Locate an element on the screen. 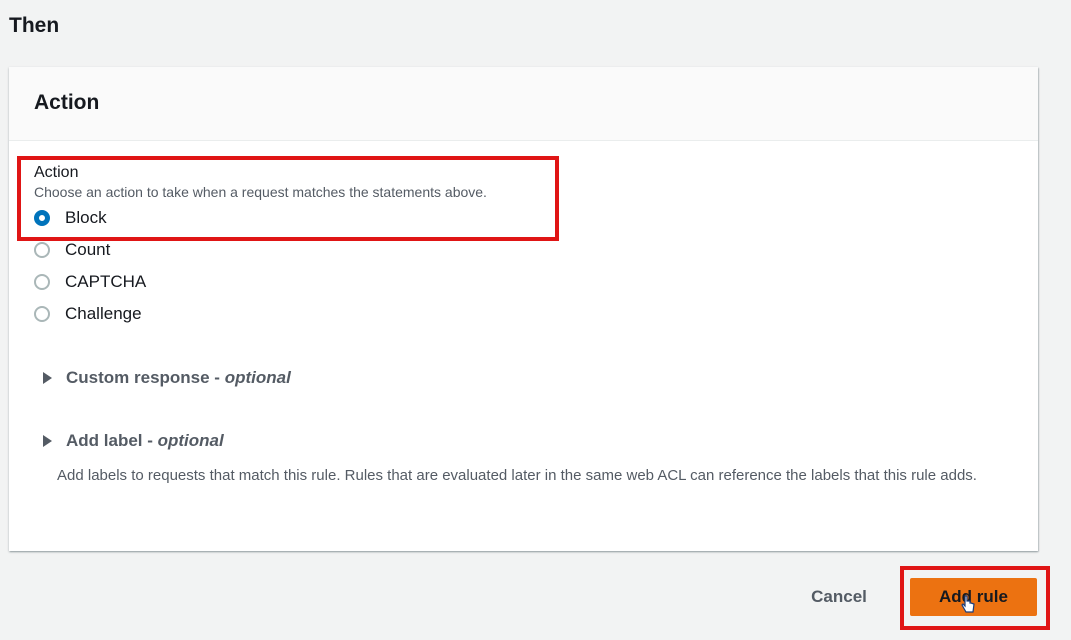 The height and width of the screenshot is (640, 1071). radio-label-challenge: Challenge is located at coordinates (103, 313).